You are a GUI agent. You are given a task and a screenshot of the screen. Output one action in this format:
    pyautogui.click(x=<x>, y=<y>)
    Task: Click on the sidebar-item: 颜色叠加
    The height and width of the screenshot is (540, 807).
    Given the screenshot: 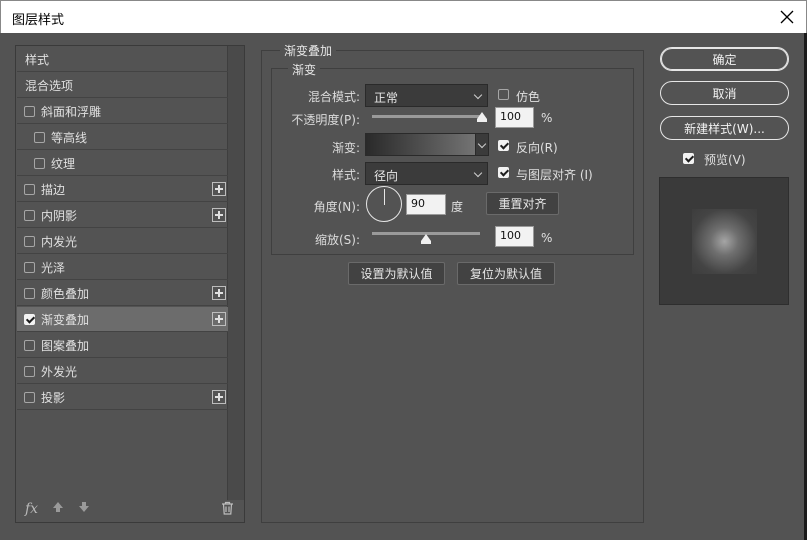 What is the action you would take?
    pyautogui.click(x=122, y=293)
    